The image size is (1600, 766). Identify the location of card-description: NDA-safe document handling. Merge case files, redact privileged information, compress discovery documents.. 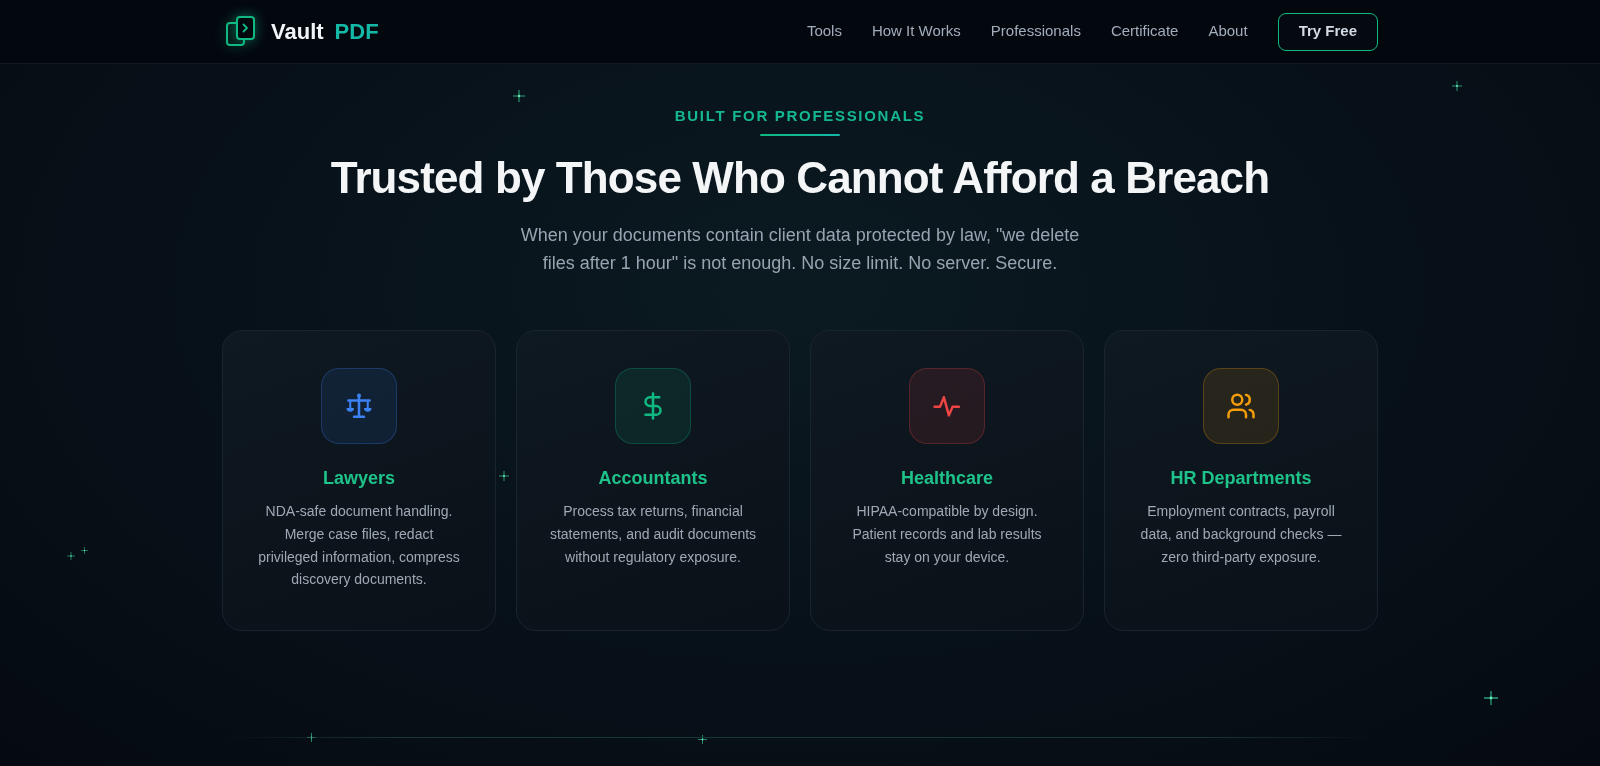
(359, 546).